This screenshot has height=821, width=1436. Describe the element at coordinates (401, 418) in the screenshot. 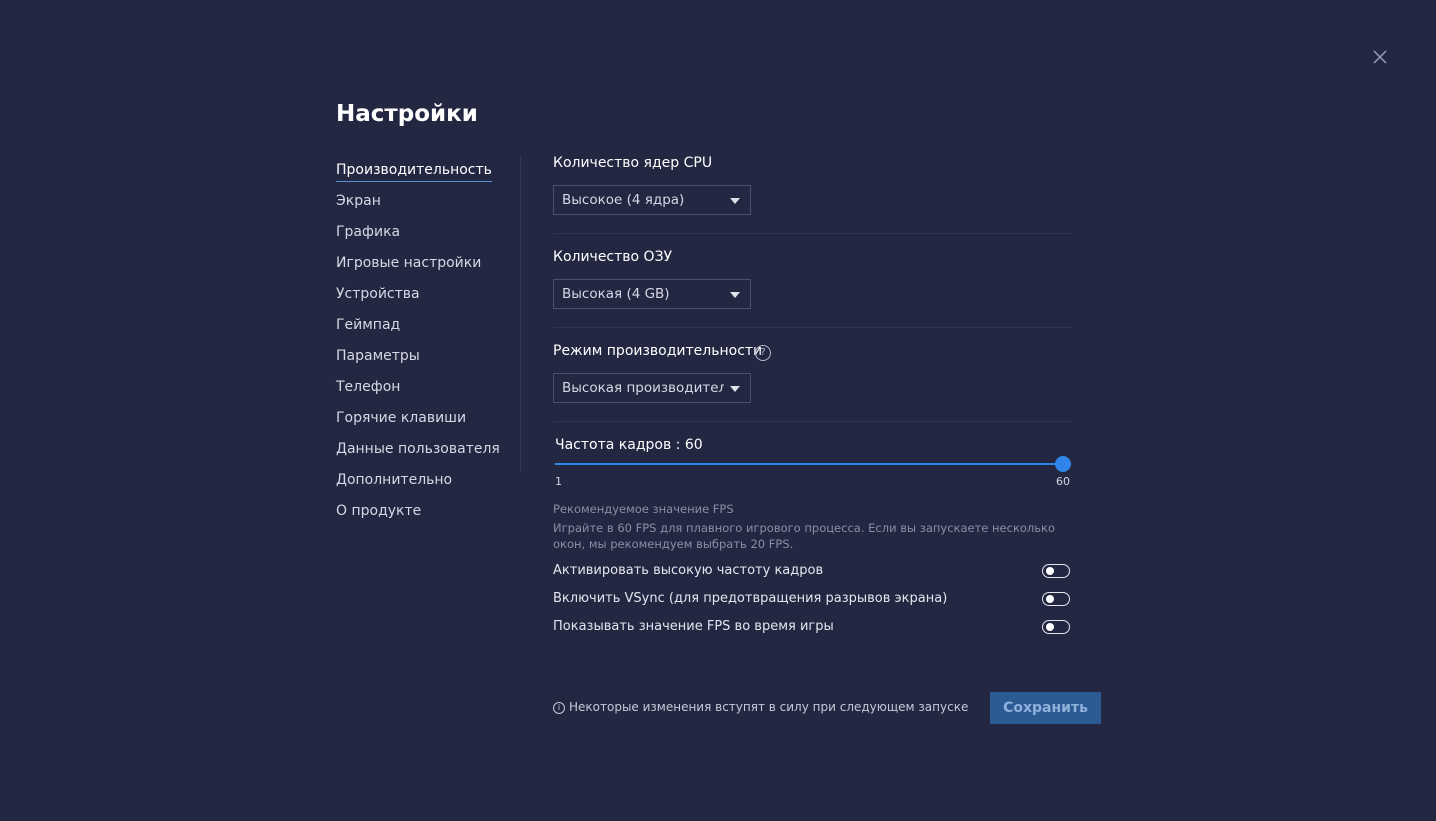

I see `sidebar-item-label: Горячие клавиши` at that location.